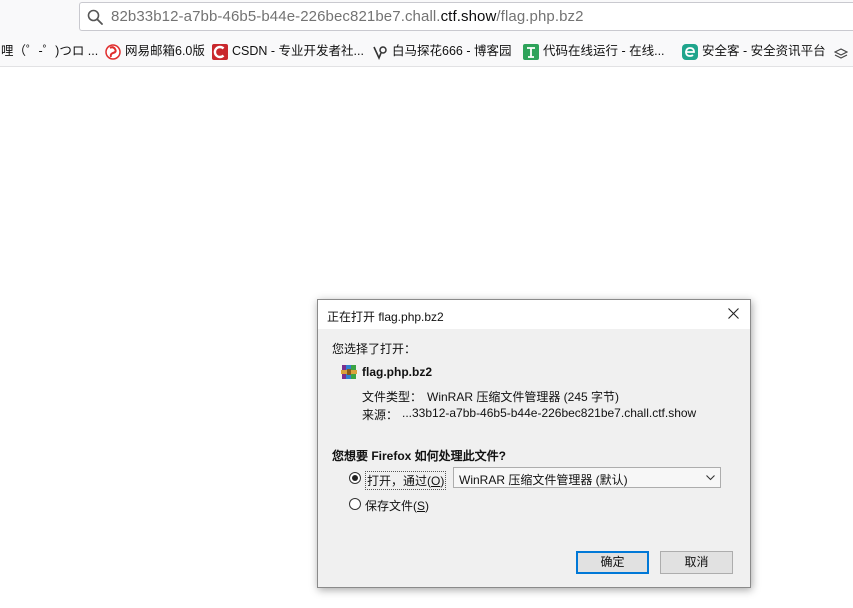 The height and width of the screenshot is (608, 853). What do you see at coordinates (534, 314) in the screenshot?
I see `dialog-titlebar: 正在打开 flag.php.bz2` at bounding box center [534, 314].